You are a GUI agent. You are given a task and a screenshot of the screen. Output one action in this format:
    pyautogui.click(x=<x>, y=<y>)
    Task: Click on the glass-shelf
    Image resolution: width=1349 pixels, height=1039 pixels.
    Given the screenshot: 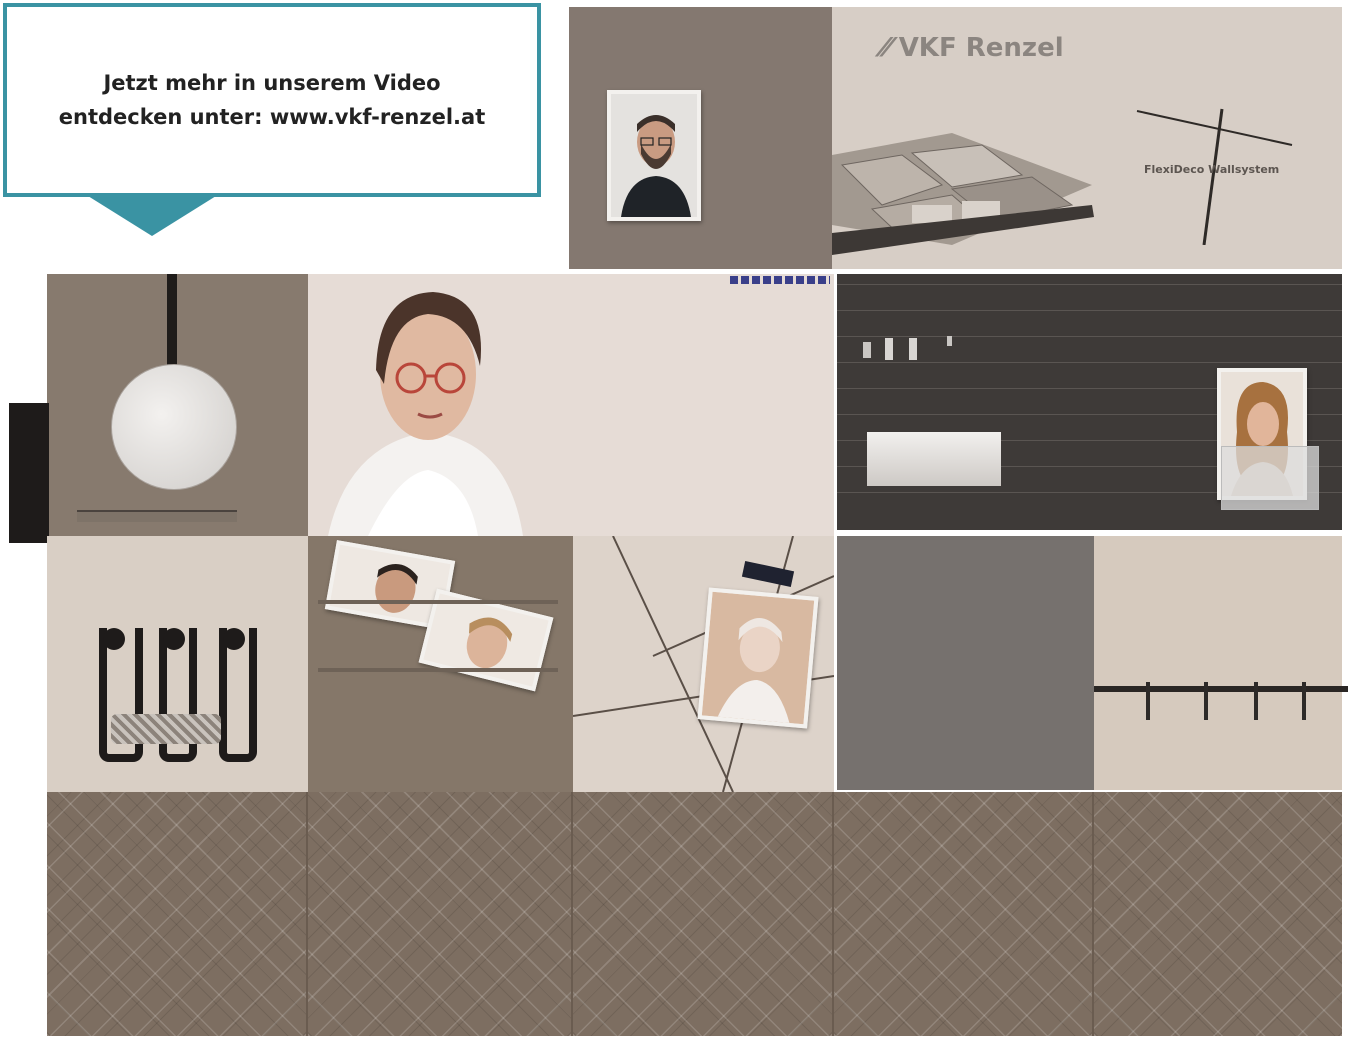 What is the action you would take?
    pyautogui.click(x=157, y=516)
    